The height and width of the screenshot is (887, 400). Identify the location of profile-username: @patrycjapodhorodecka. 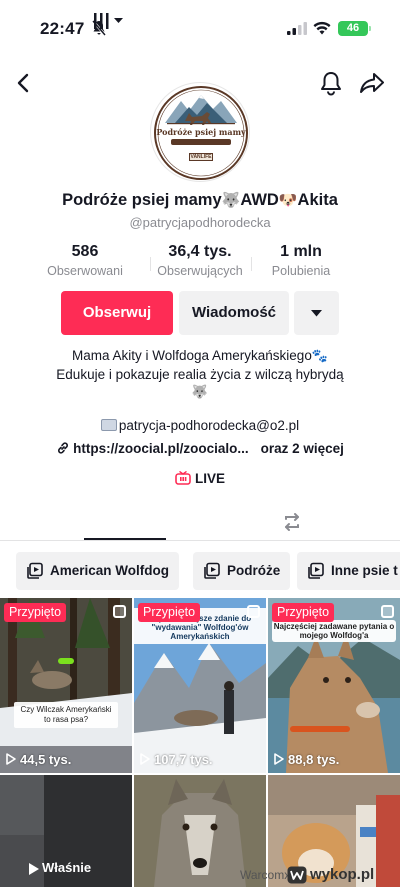
(200, 222).